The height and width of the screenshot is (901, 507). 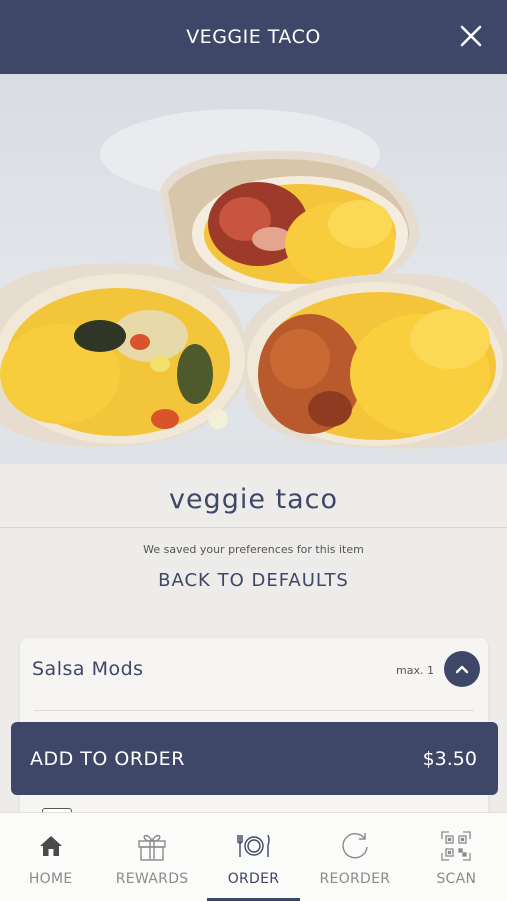 I want to click on tab-label: ORDER, so click(x=253, y=879).